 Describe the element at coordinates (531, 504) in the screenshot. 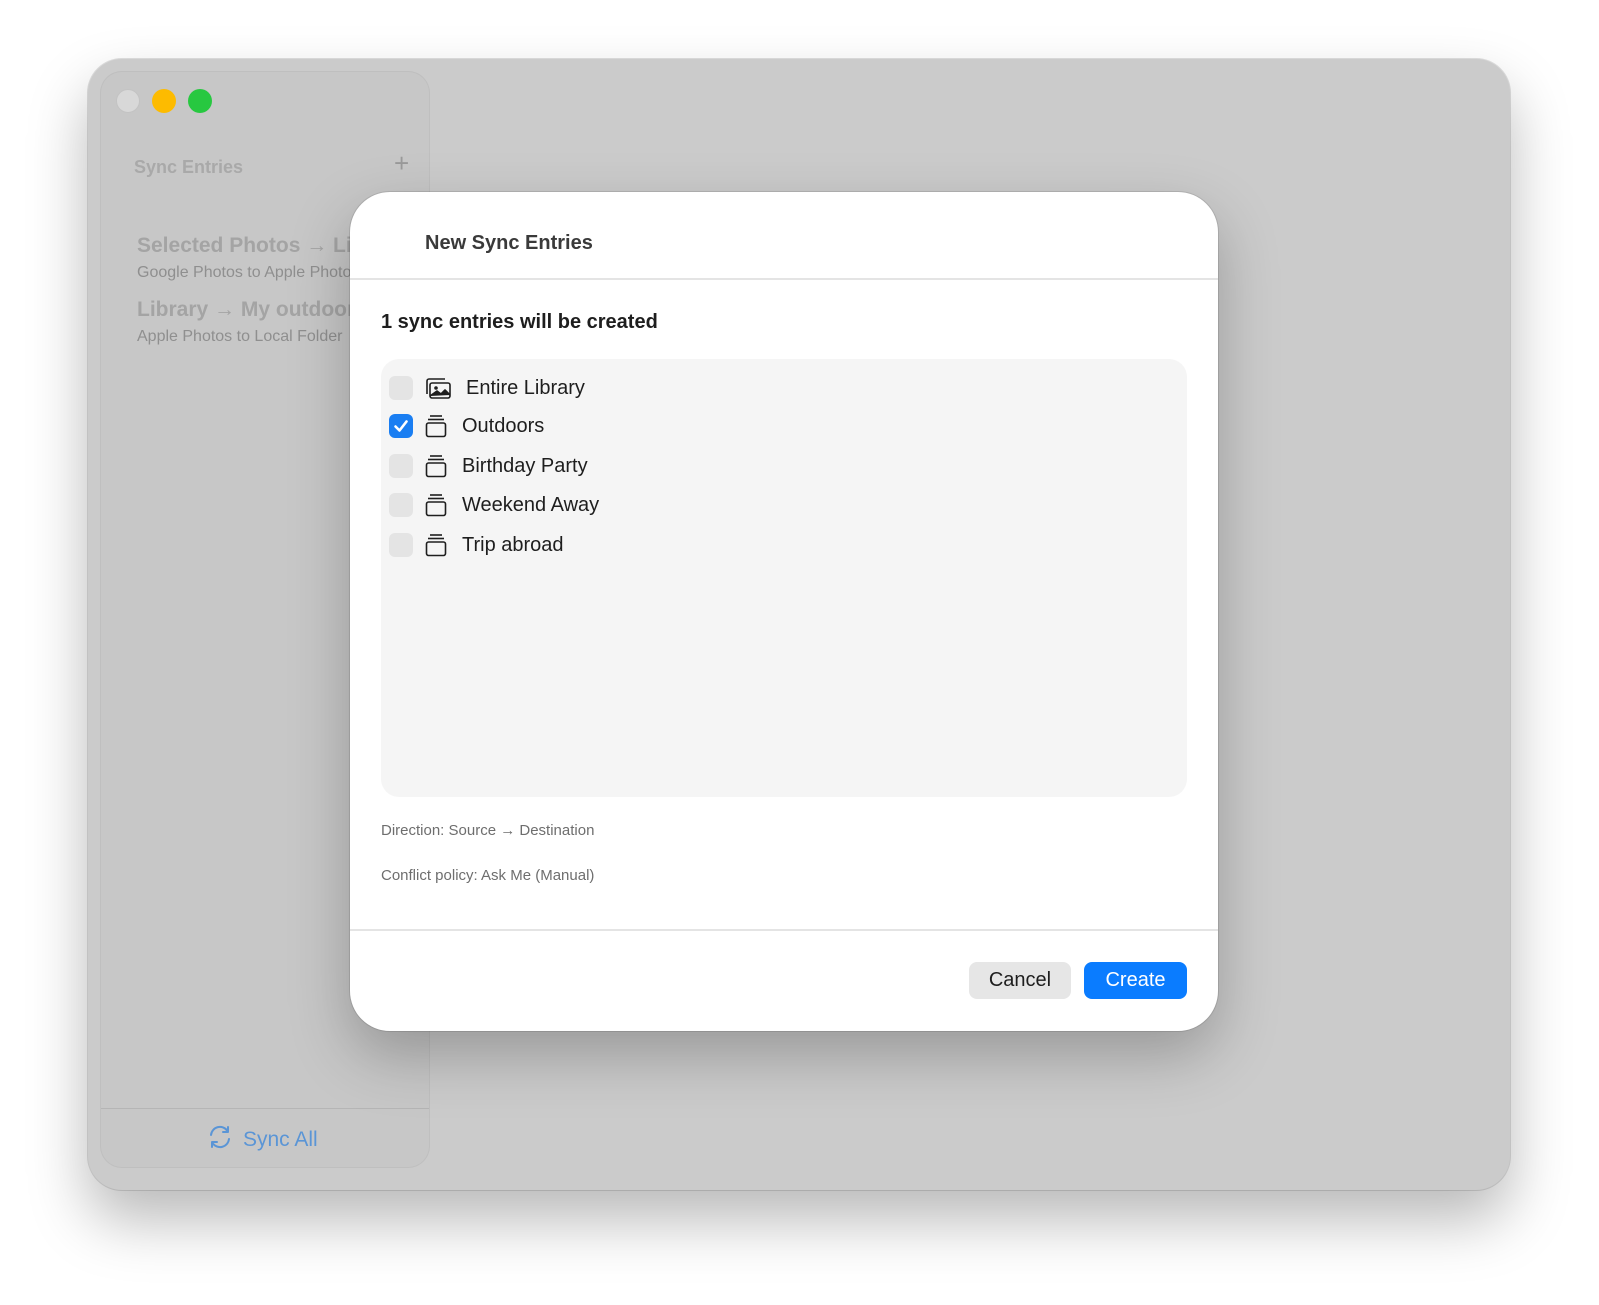

I see `list-item-label: Weekend Away` at that location.